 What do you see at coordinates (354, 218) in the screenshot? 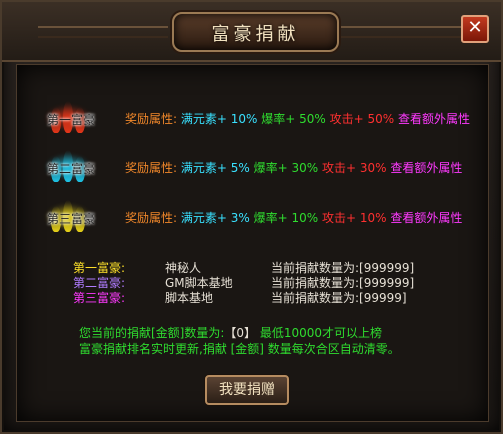
I see `attr-attack: 攻击+ 10%` at bounding box center [354, 218].